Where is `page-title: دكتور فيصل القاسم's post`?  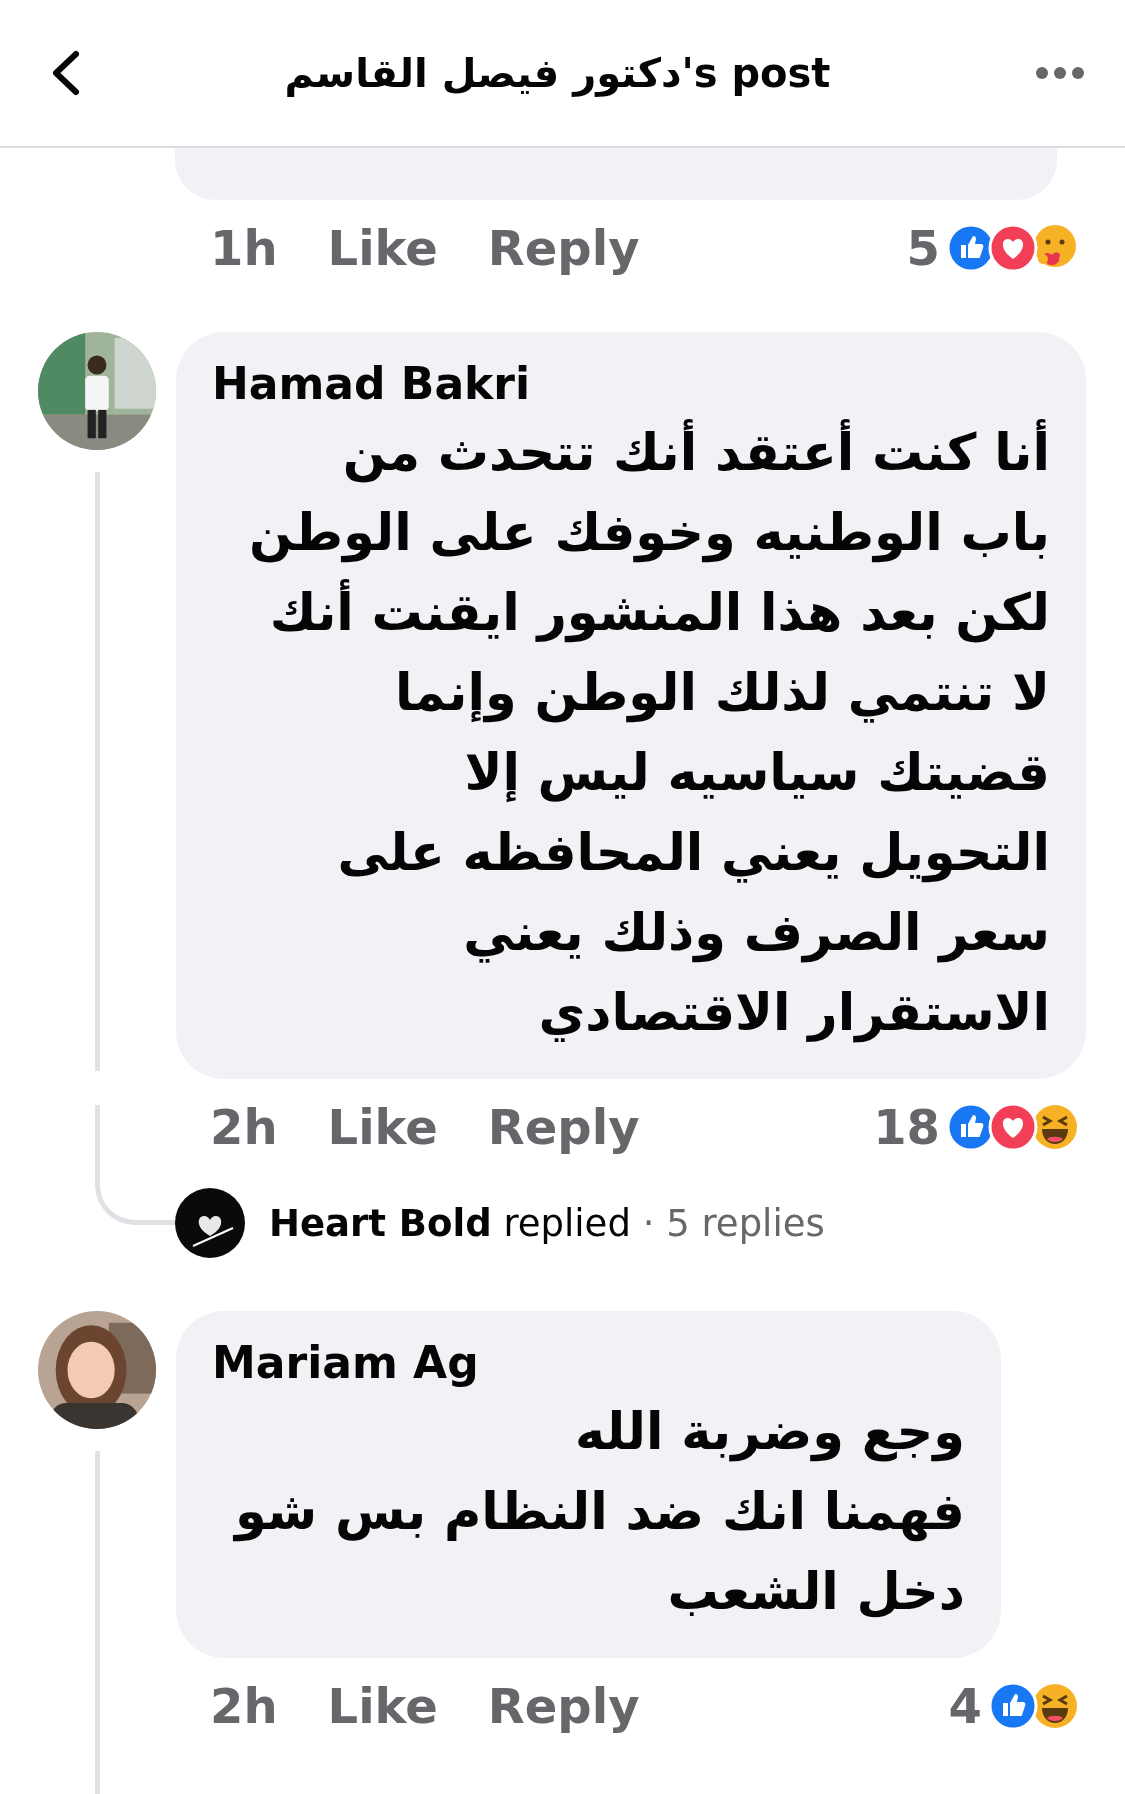
page-title: دكتور فيصل القاسم's post is located at coordinates (557, 73).